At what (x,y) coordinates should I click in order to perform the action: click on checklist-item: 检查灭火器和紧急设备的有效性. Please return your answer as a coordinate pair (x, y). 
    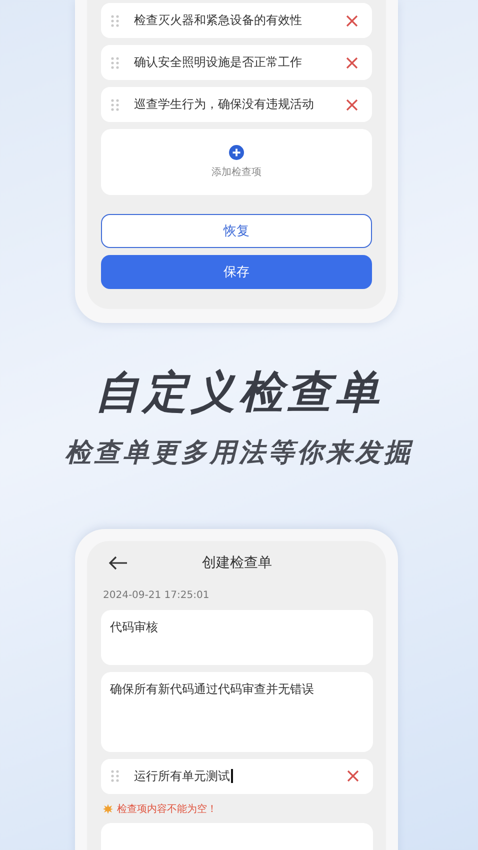
    Looking at the image, I should click on (236, 20).